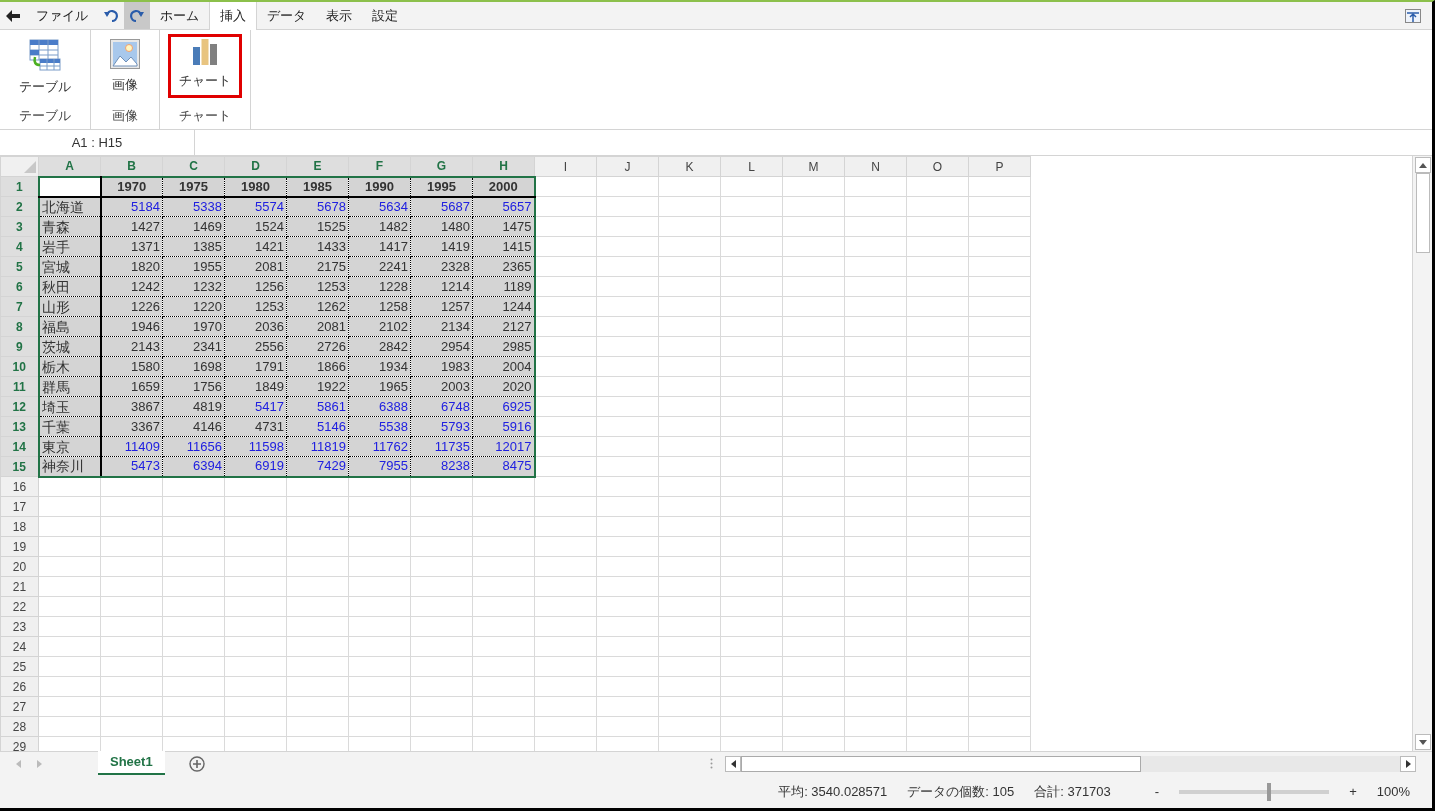 This screenshot has height=811, width=1435. Describe the element at coordinates (131, 763) in the screenshot. I see `sheet-tab: Sheet1` at that location.